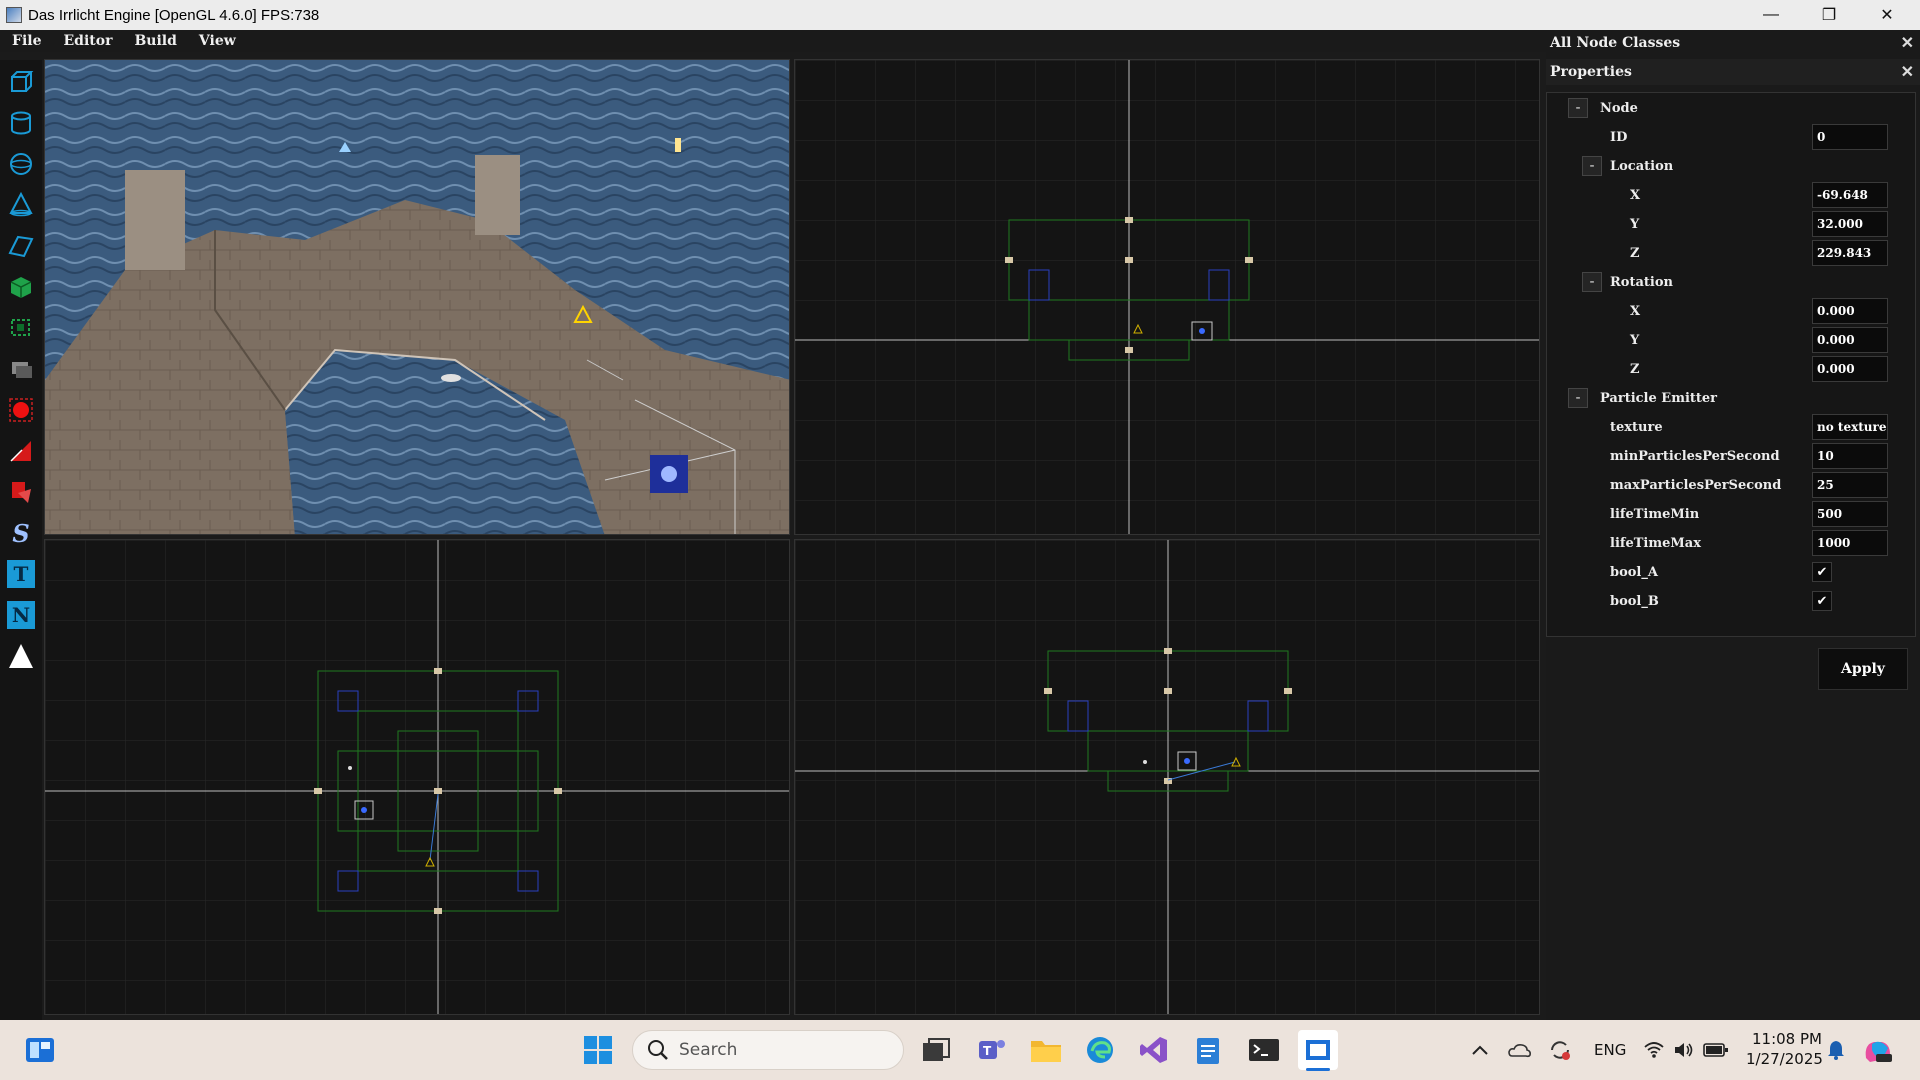 The width and height of the screenshot is (1920, 1080). Describe the element at coordinates (1733, 43) in the screenshot. I see `all-node-classes-header: All Node Classes ✕` at that location.